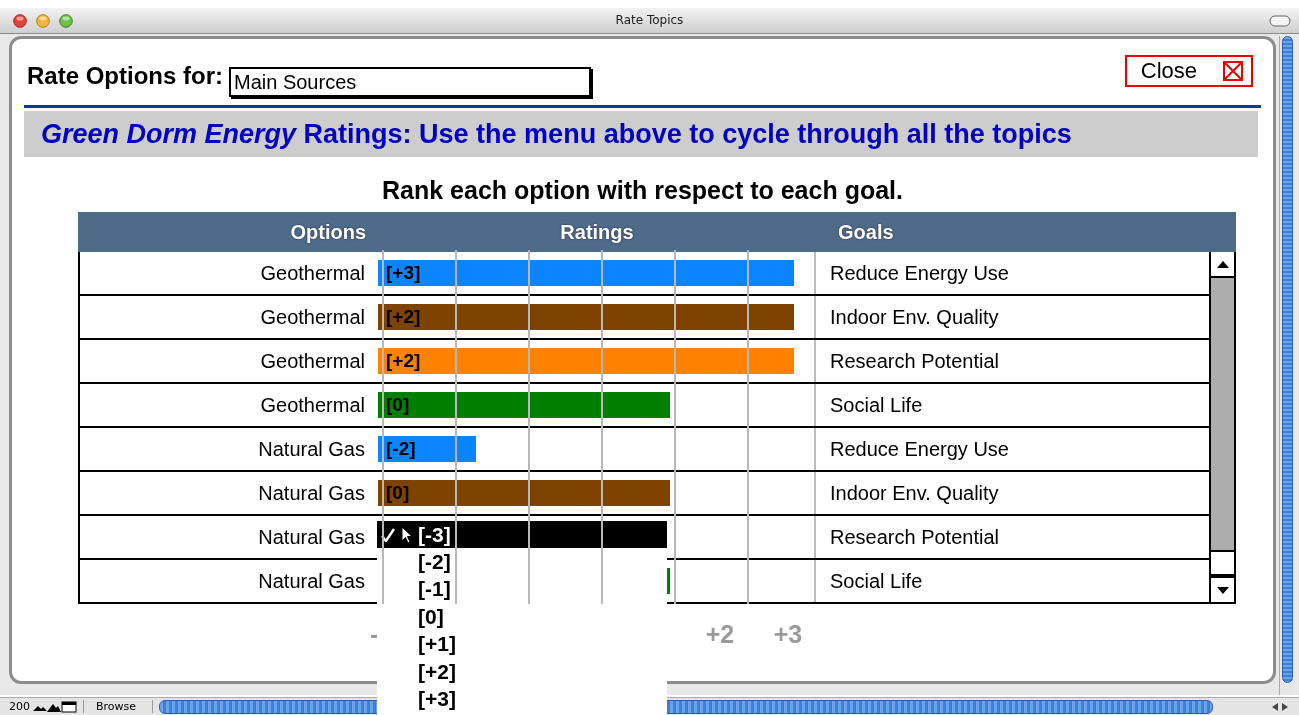  Describe the element at coordinates (427, 449) in the screenshot. I see `rating-bar: [-2]` at that location.